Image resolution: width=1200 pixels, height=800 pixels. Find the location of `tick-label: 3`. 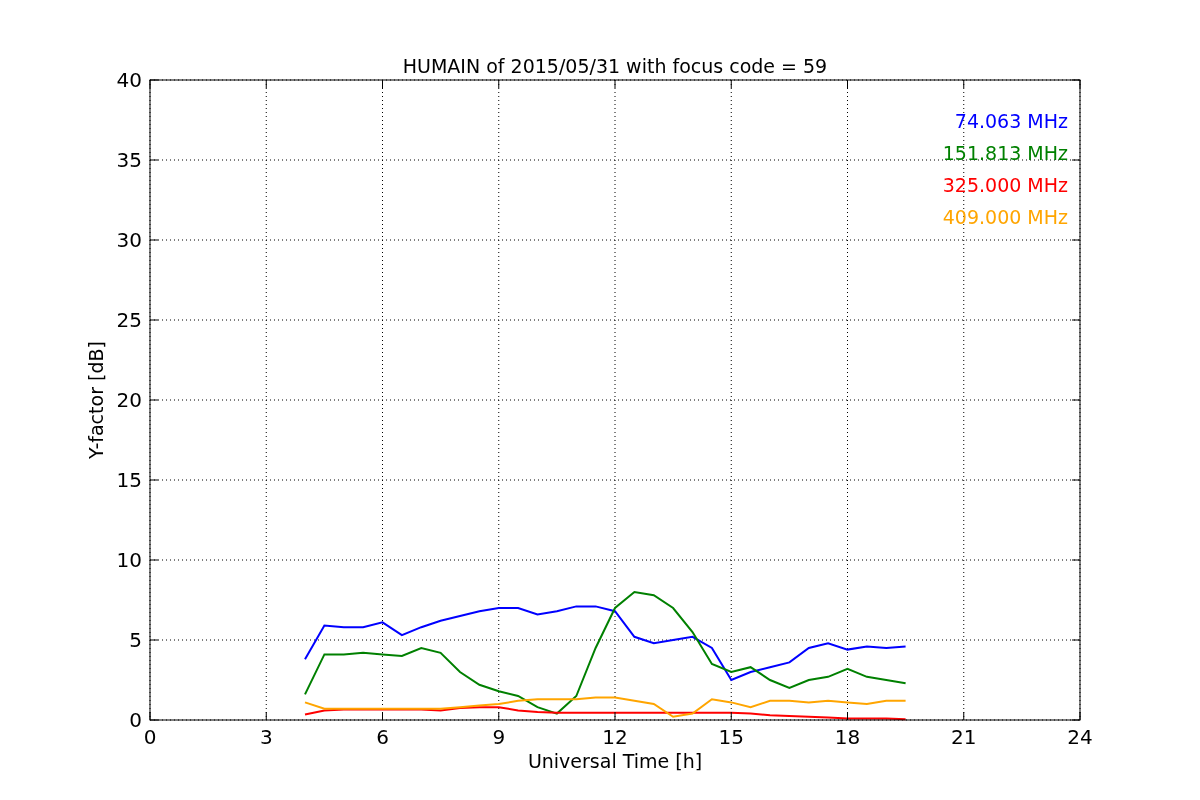

tick-label: 3 is located at coordinates (266, 737).